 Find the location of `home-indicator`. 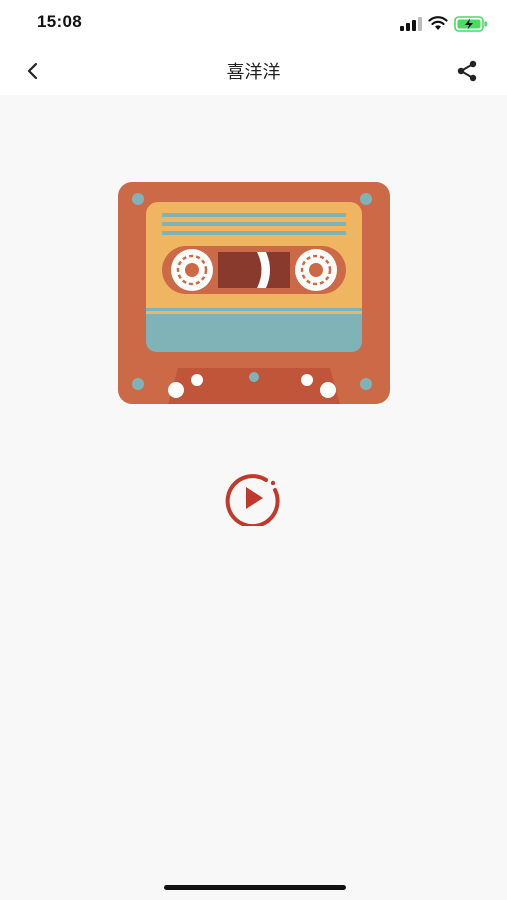

home-indicator is located at coordinates (255, 887).